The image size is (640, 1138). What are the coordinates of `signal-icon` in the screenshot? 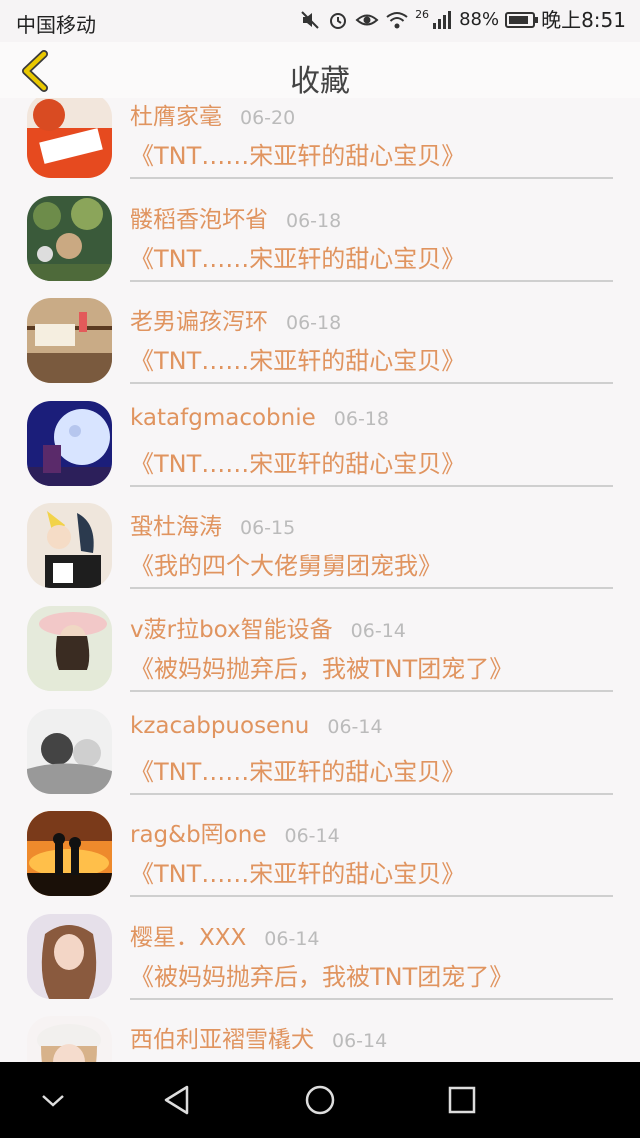 It's located at (442, 20).